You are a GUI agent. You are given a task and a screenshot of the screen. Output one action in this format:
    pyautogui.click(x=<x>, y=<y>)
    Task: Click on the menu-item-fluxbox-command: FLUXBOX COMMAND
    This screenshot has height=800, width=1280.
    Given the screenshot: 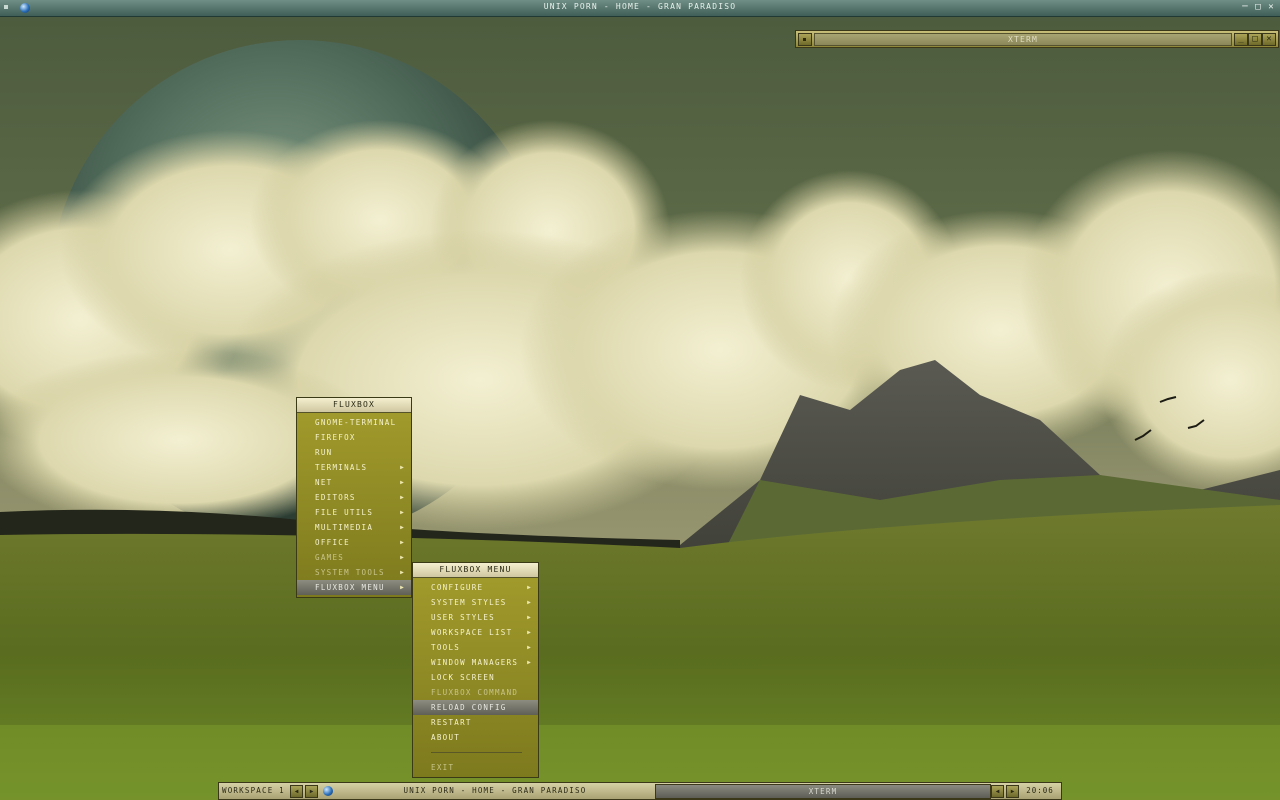 What is the action you would take?
    pyautogui.click(x=475, y=692)
    